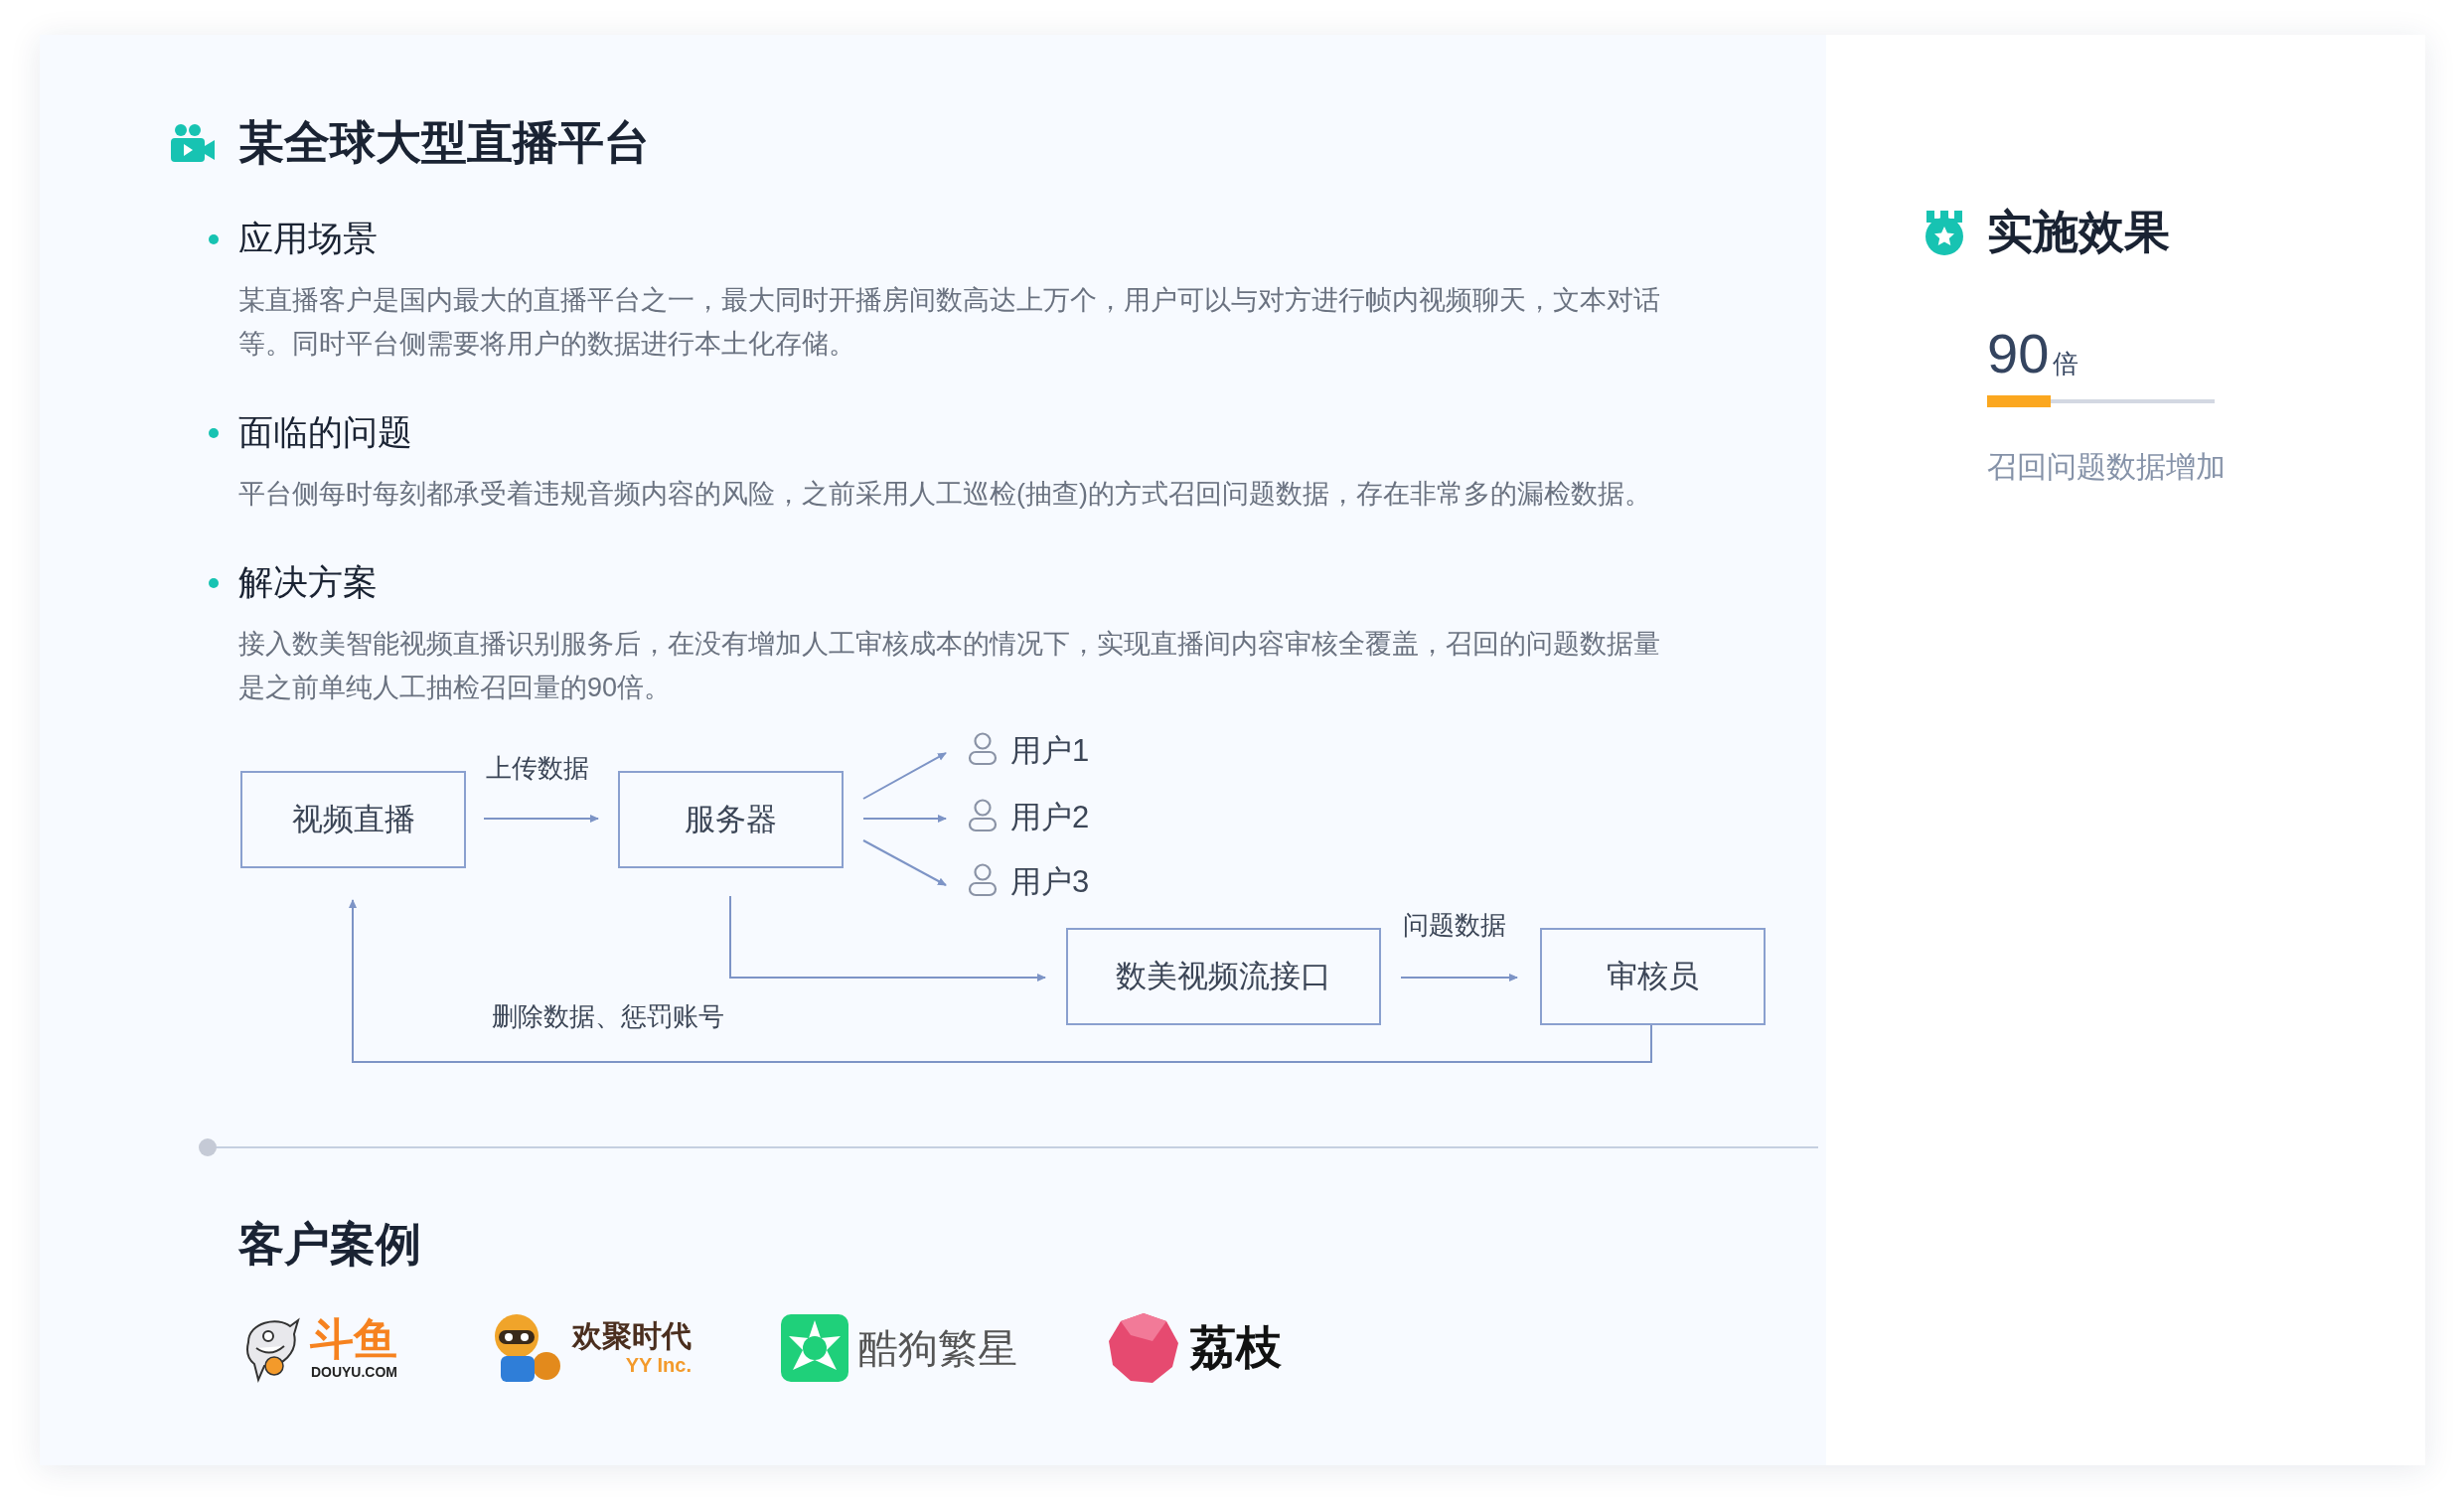 This screenshot has height=1510, width=2464. What do you see at coordinates (444, 143) in the screenshot?
I see `case-title: 某全球大型直播平台` at bounding box center [444, 143].